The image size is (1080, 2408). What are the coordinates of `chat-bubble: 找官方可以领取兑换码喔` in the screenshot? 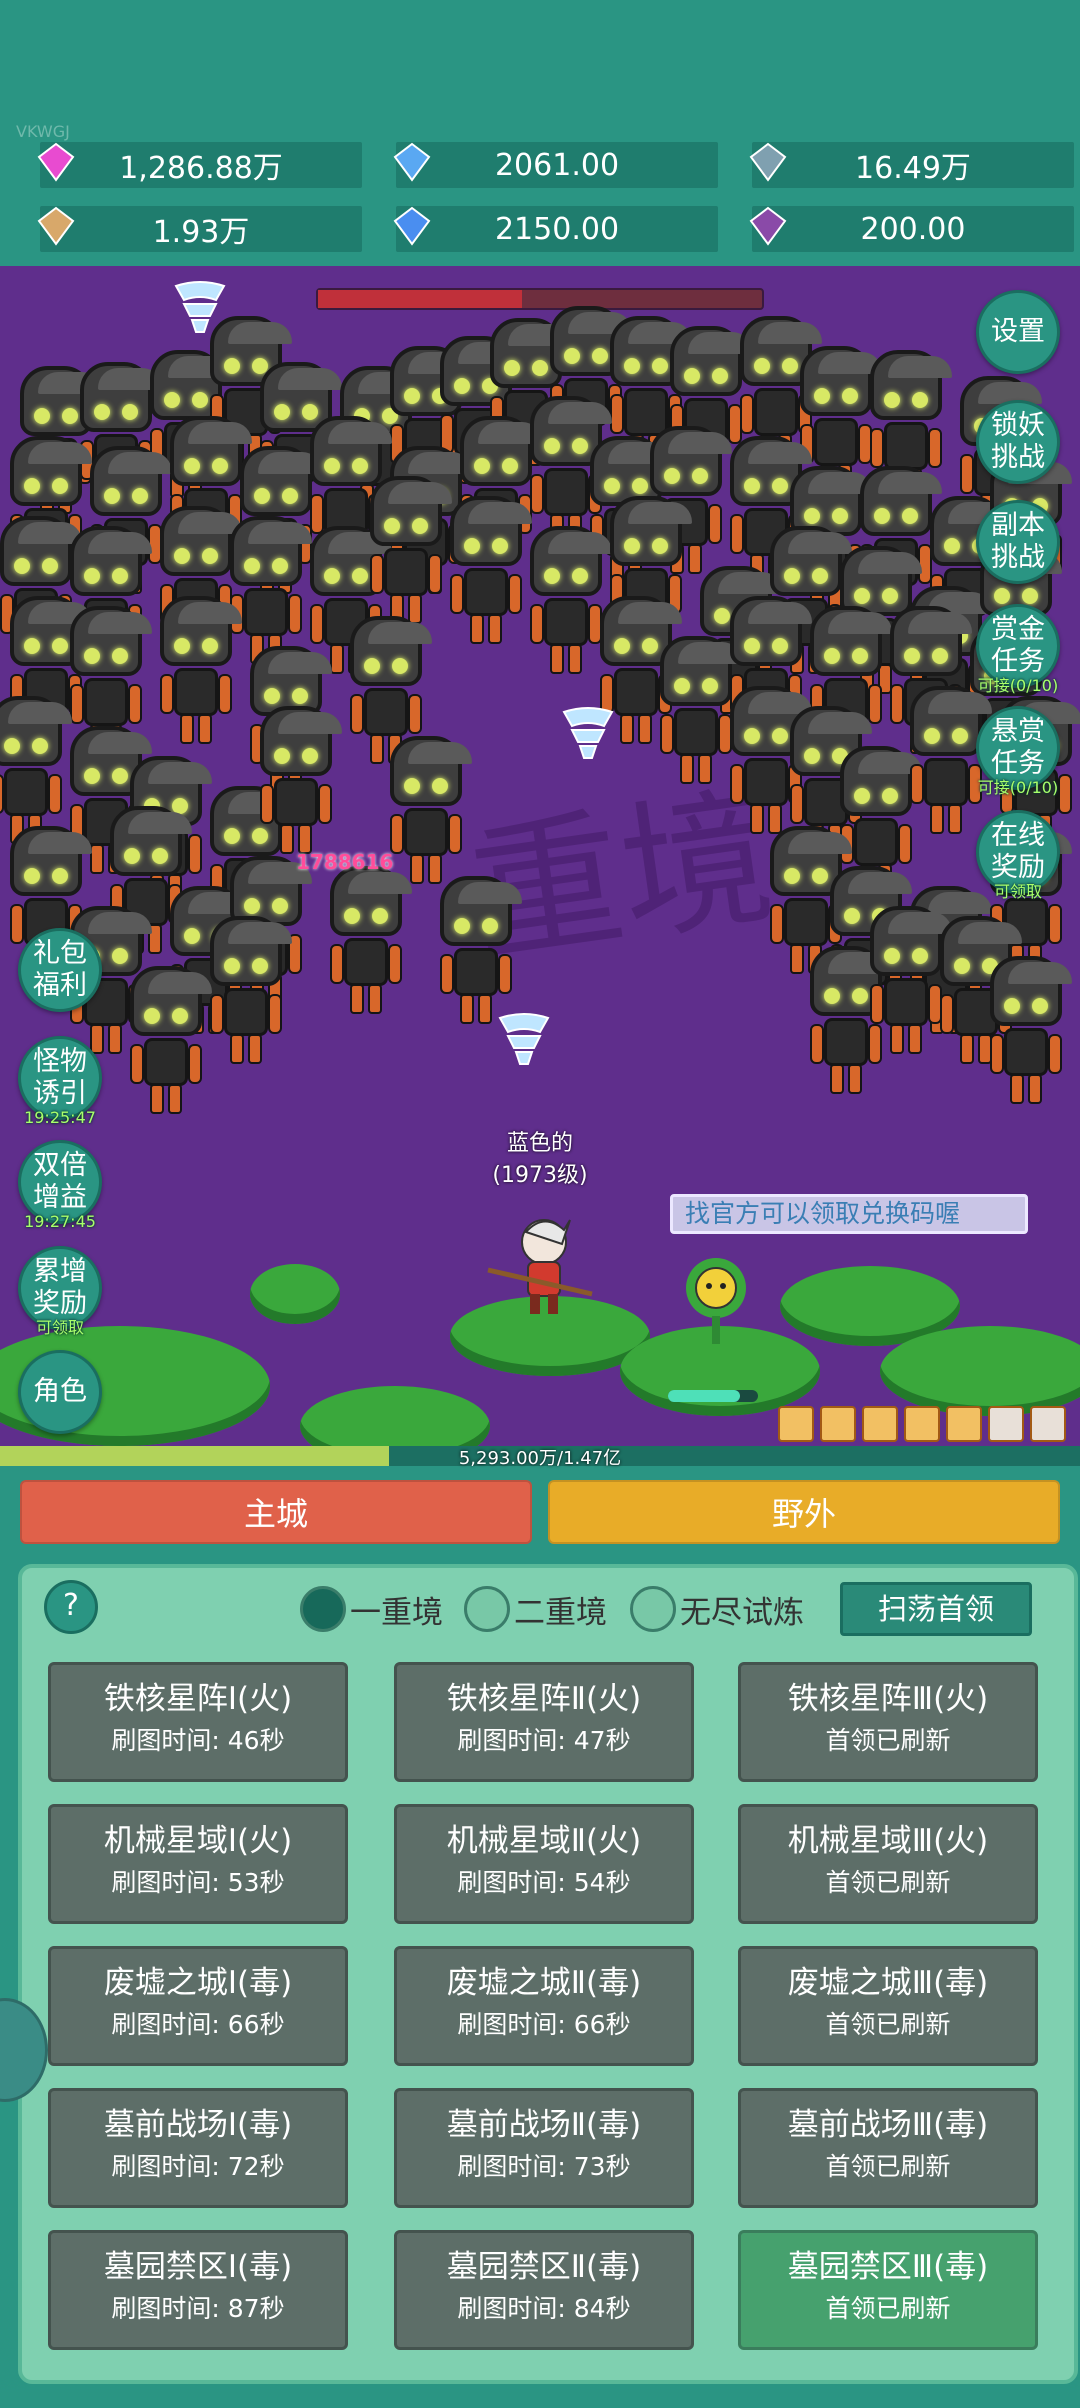 It's located at (849, 1214).